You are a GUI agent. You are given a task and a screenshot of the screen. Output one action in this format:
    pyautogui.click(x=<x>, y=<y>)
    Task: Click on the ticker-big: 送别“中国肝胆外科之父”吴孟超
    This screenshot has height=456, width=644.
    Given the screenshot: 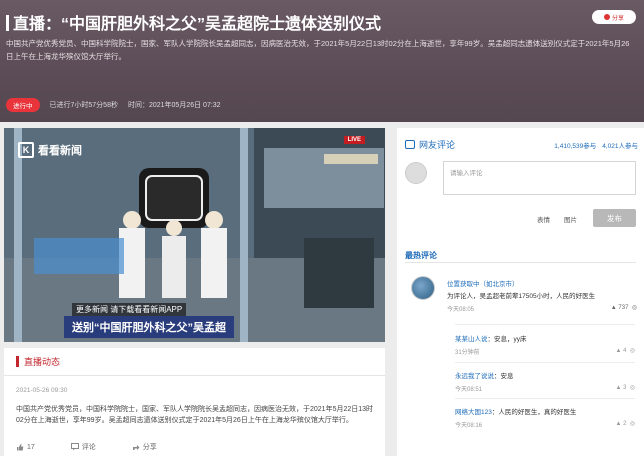 What is the action you would take?
    pyautogui.click(x=149, y=327)
    